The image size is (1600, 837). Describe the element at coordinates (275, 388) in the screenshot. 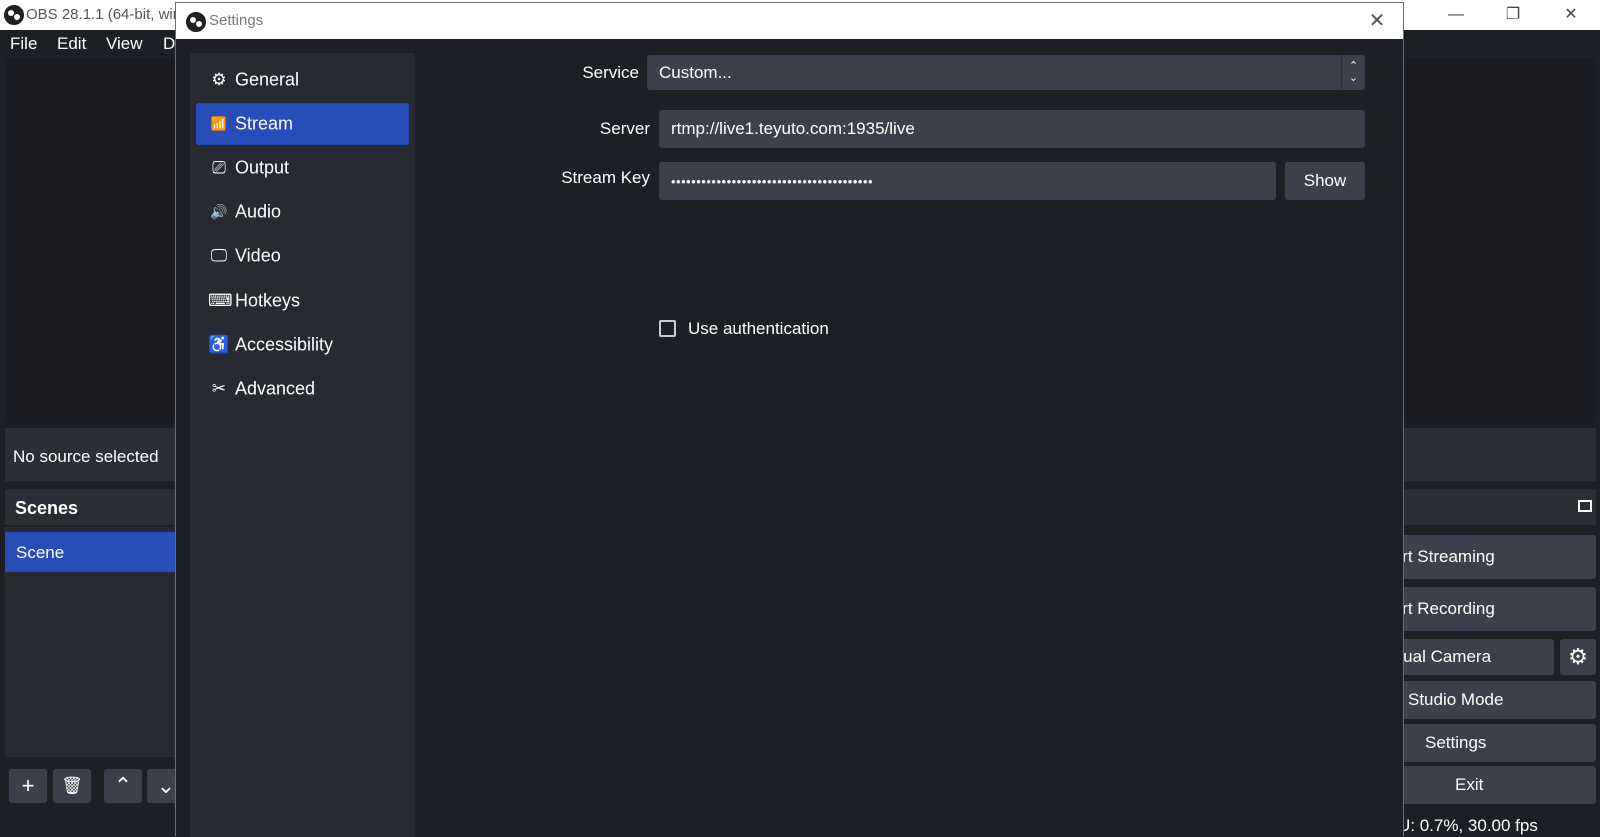

I see `sidebar-item-label: Advanced` at that location.